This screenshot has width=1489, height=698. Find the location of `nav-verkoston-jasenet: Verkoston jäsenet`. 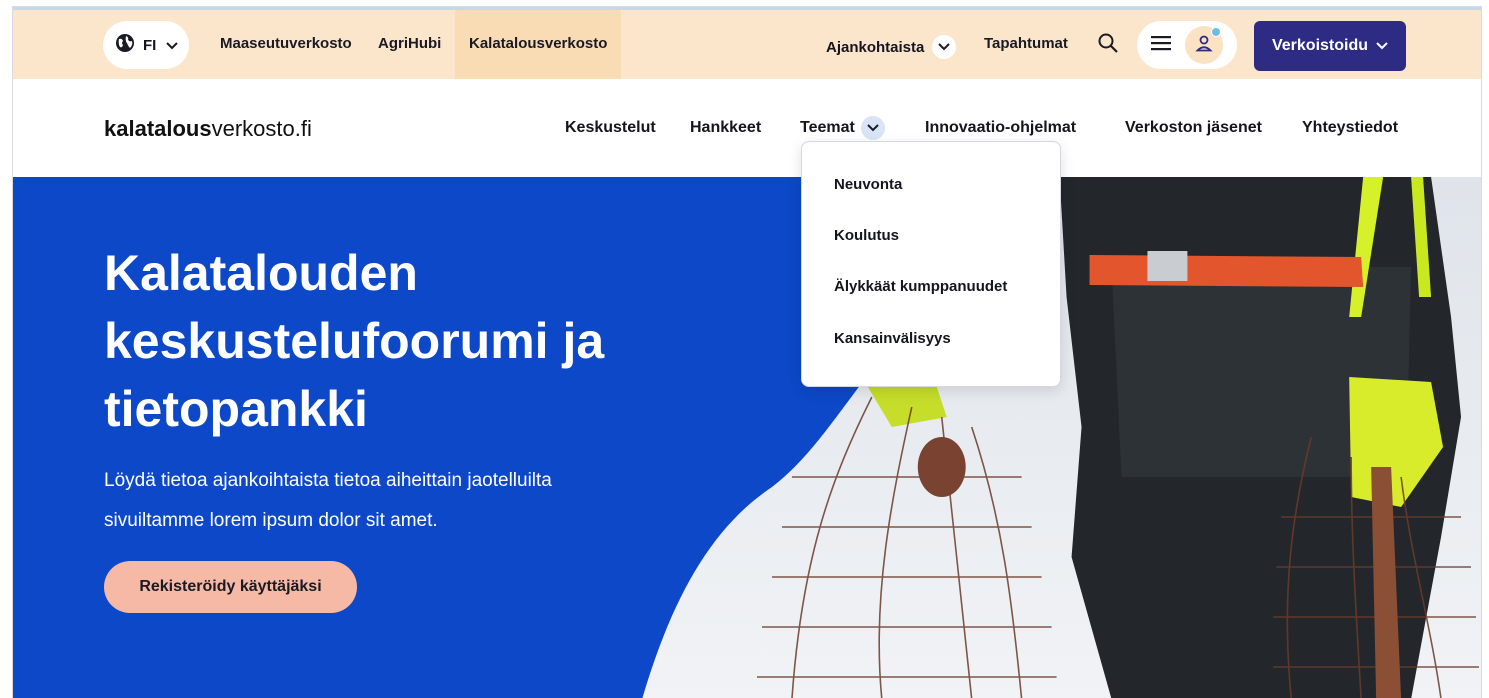

nav-verkoston-jasenet: Verkoston jäsenet is located at coordinates (1193, 128).